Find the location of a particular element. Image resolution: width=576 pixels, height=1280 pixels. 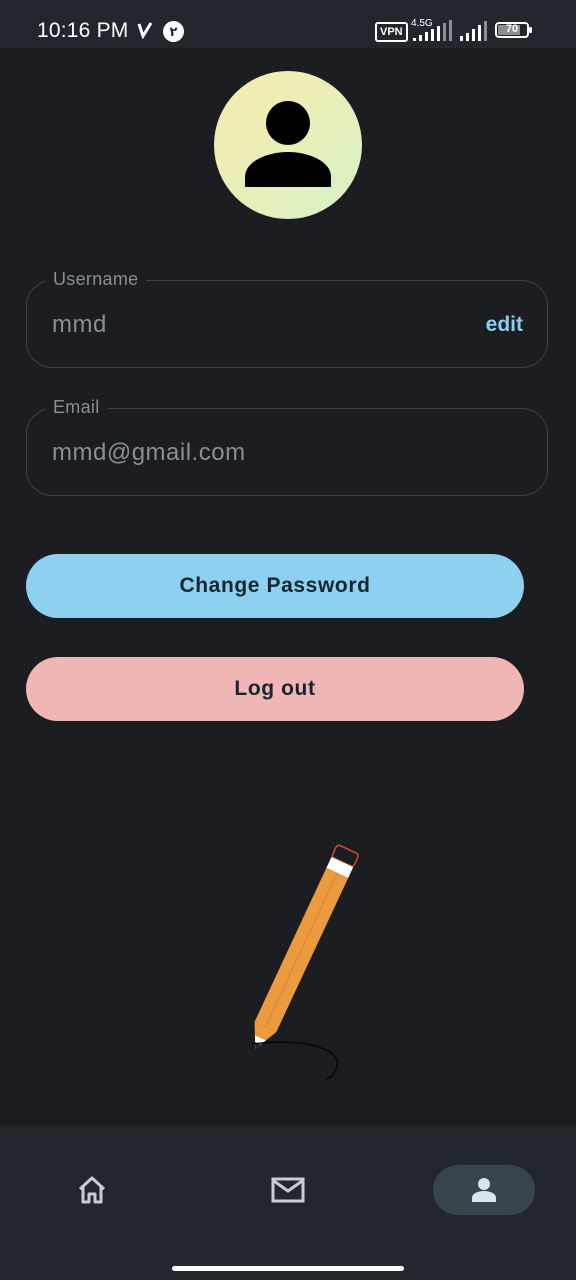

pencil-icon is located at coordinates (305, 962).